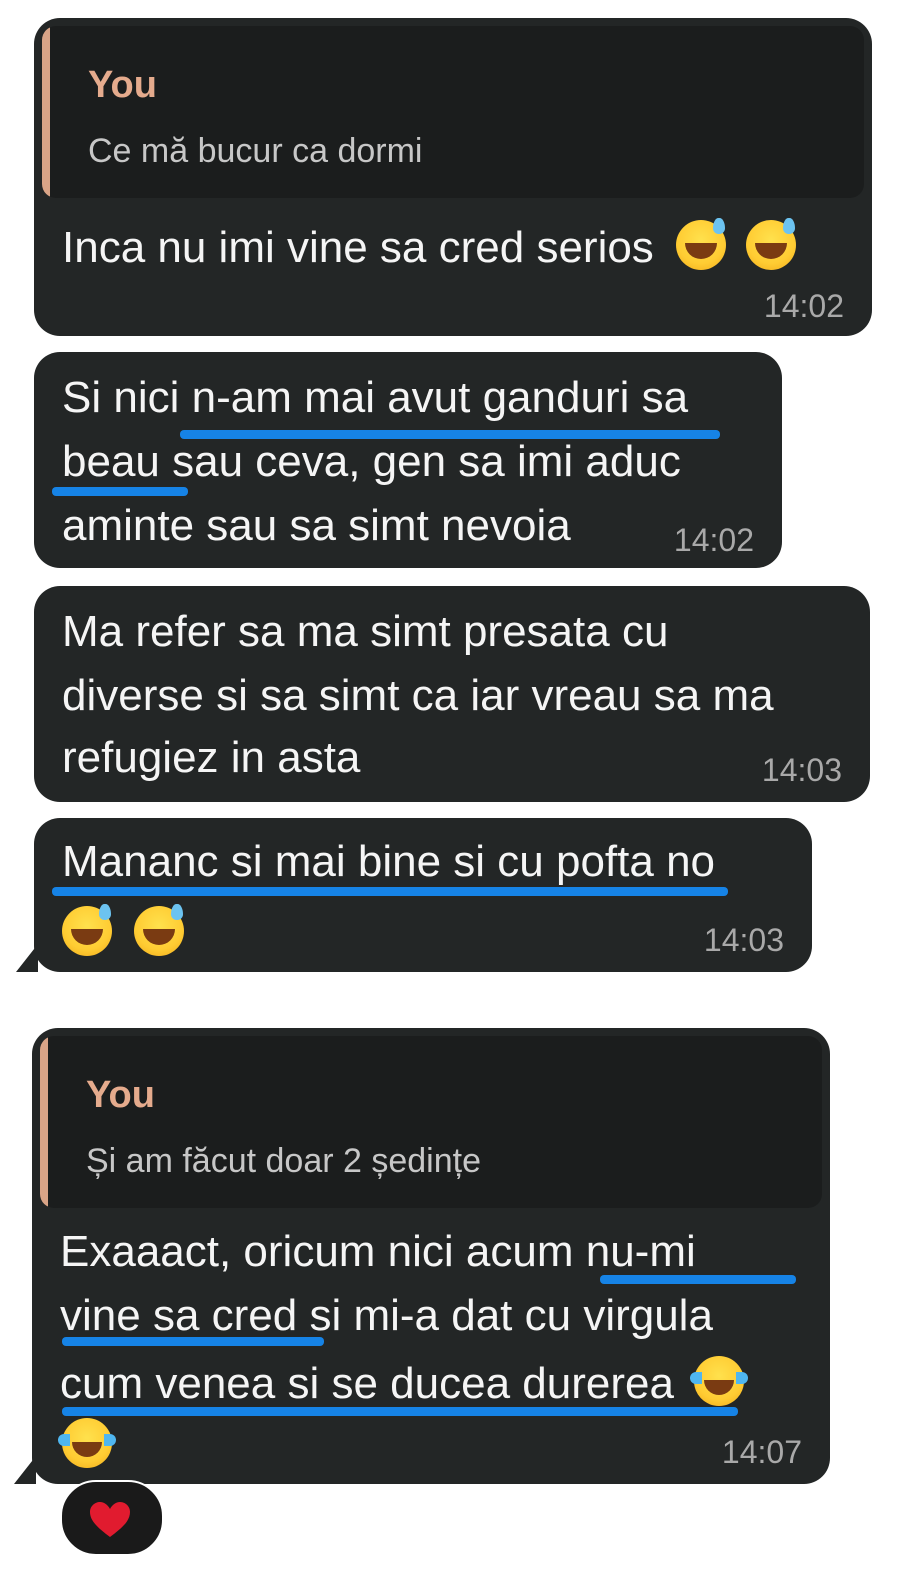  What do you see at coordinates (404, 1381) in the screenshot?
I see `message-text-line: cum venea si se ducea durerea` at bounding box center [404, 1381].